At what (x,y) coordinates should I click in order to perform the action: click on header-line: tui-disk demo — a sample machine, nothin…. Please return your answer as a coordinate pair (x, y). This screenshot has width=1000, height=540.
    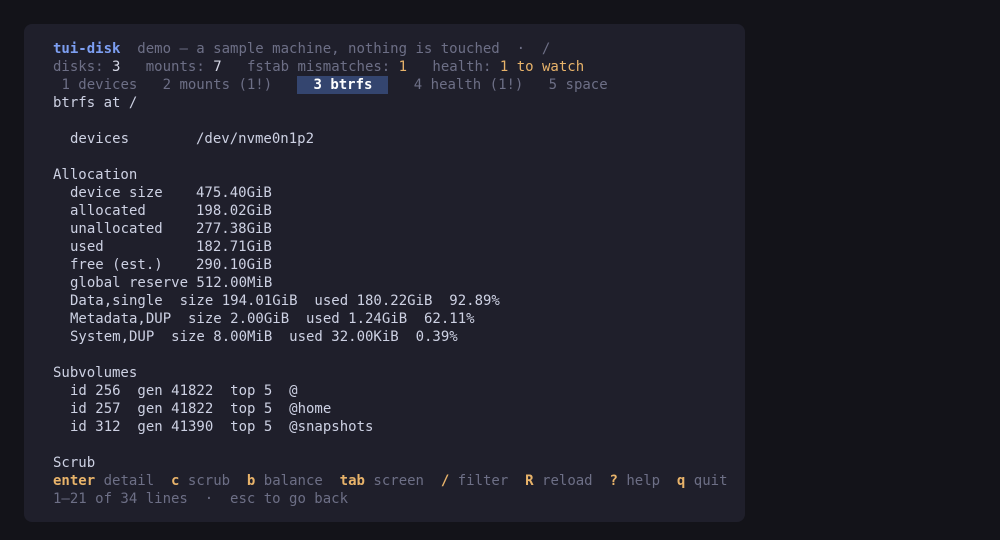
    Looking at the image, I should click on (398, 49).